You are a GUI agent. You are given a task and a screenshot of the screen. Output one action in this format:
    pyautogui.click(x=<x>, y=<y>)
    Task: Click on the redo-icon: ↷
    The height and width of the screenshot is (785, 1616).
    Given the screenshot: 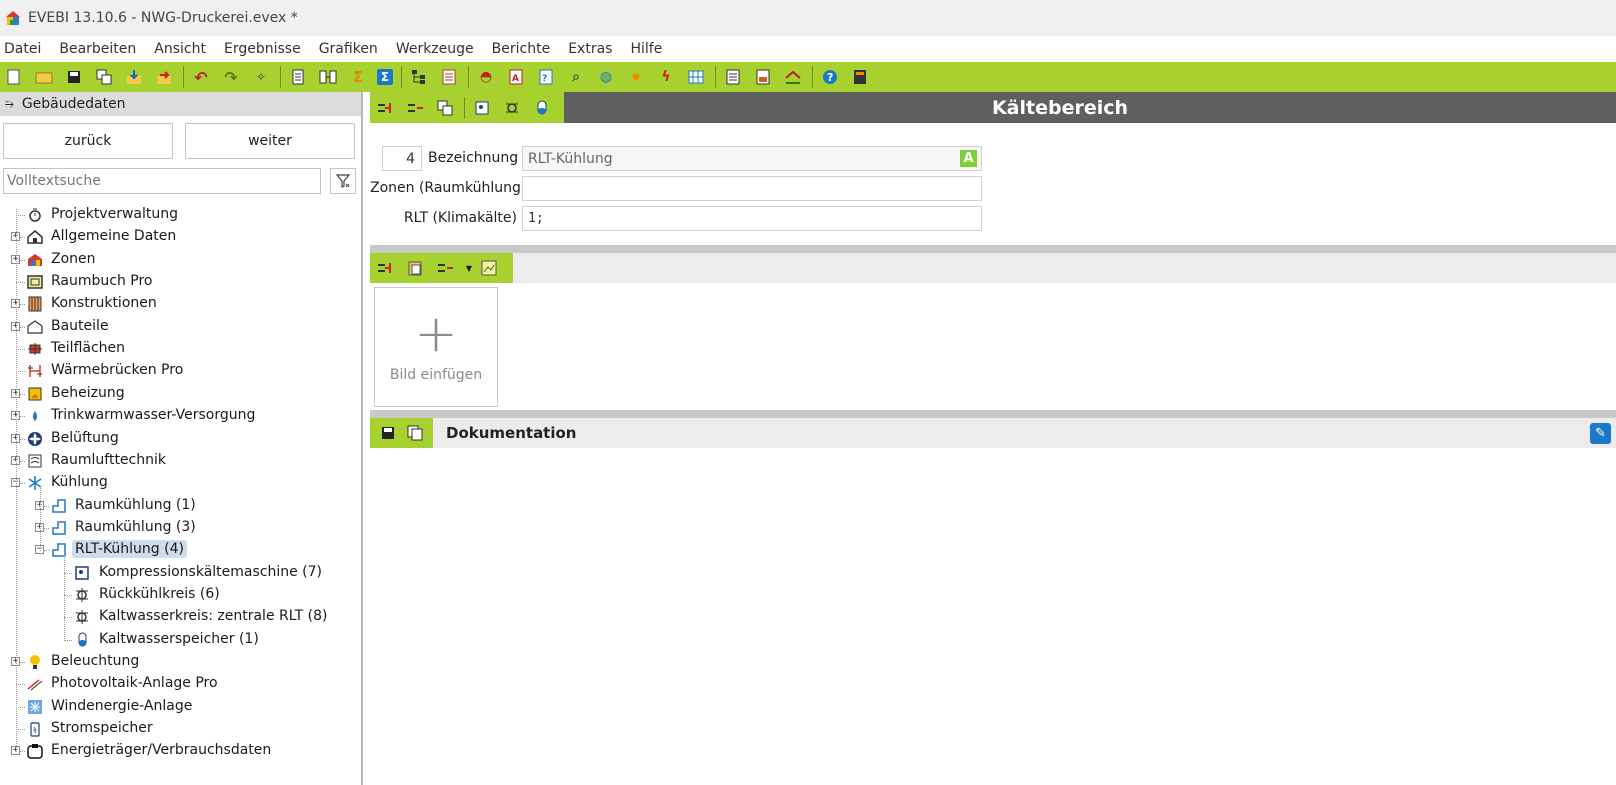 What is the action you would take?
    pyautogui.click(x=231, y=77)
    